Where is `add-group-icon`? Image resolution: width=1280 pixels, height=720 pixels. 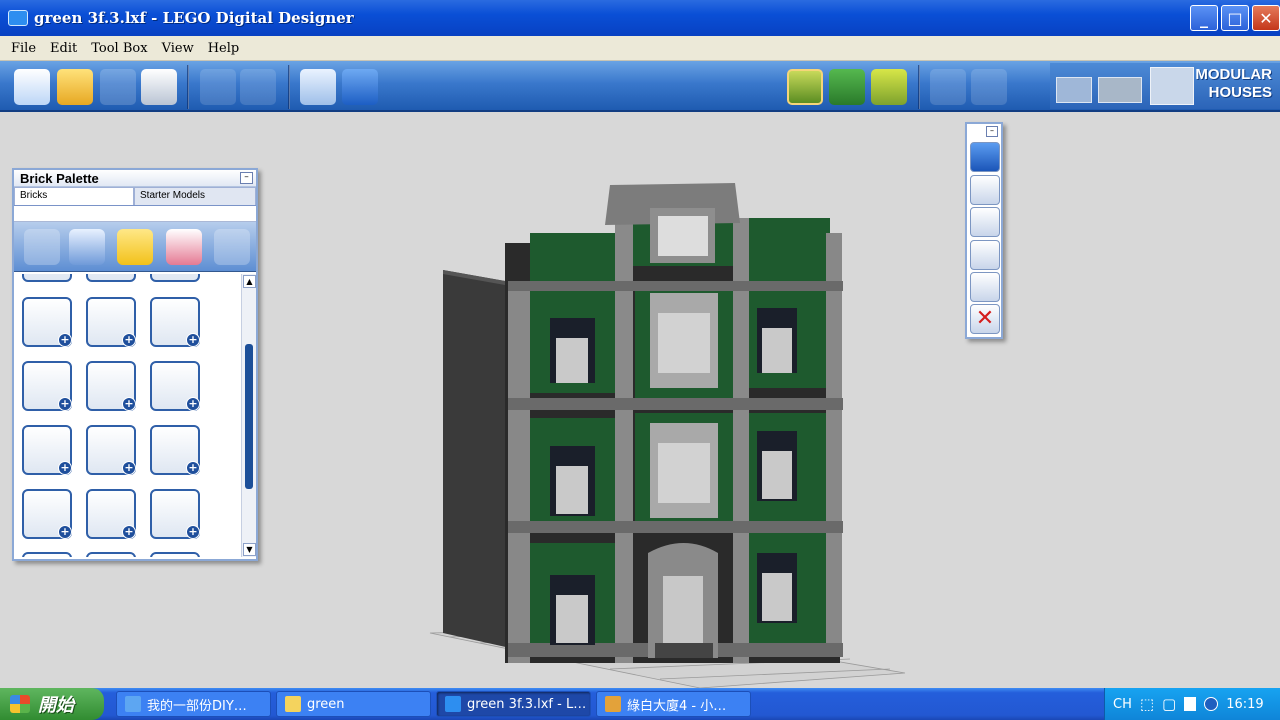
add-group-icon is located at coordinates (42, 247).